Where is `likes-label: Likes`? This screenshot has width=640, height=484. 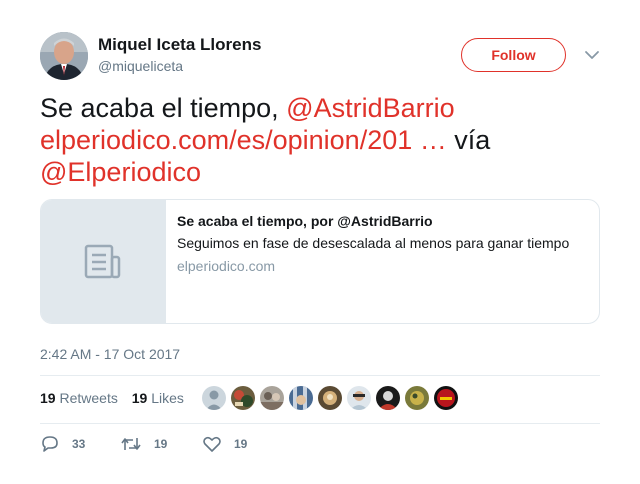
likes-label: Likes is located at coordinates (167, 398).